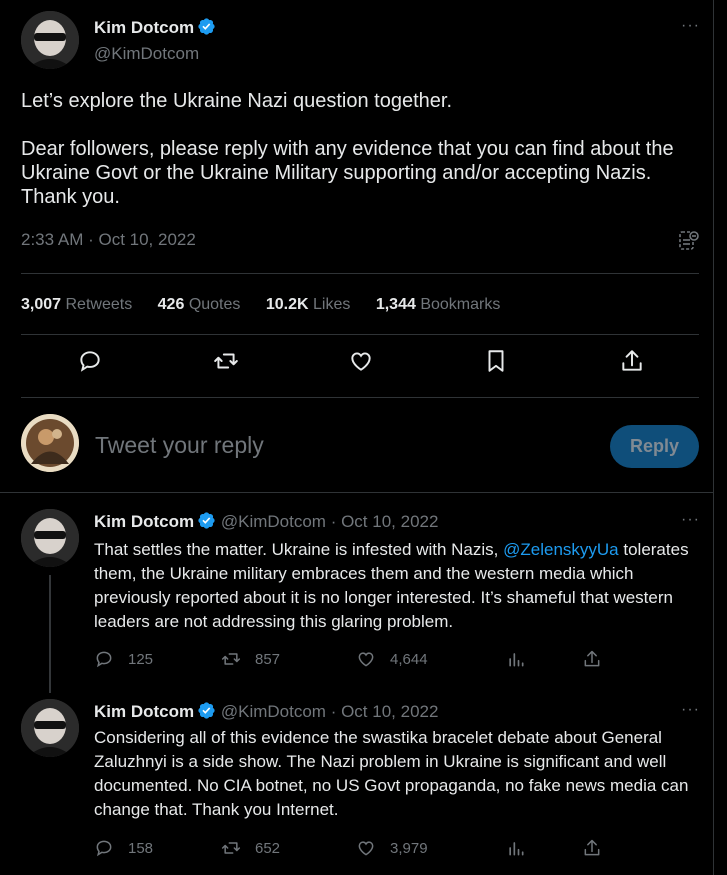 Image resolution: width=727 pixels, height=875 pixels. Describe the element at coordinates (497, 362) in the screenshot. I see `bookmark-icon` at that location.